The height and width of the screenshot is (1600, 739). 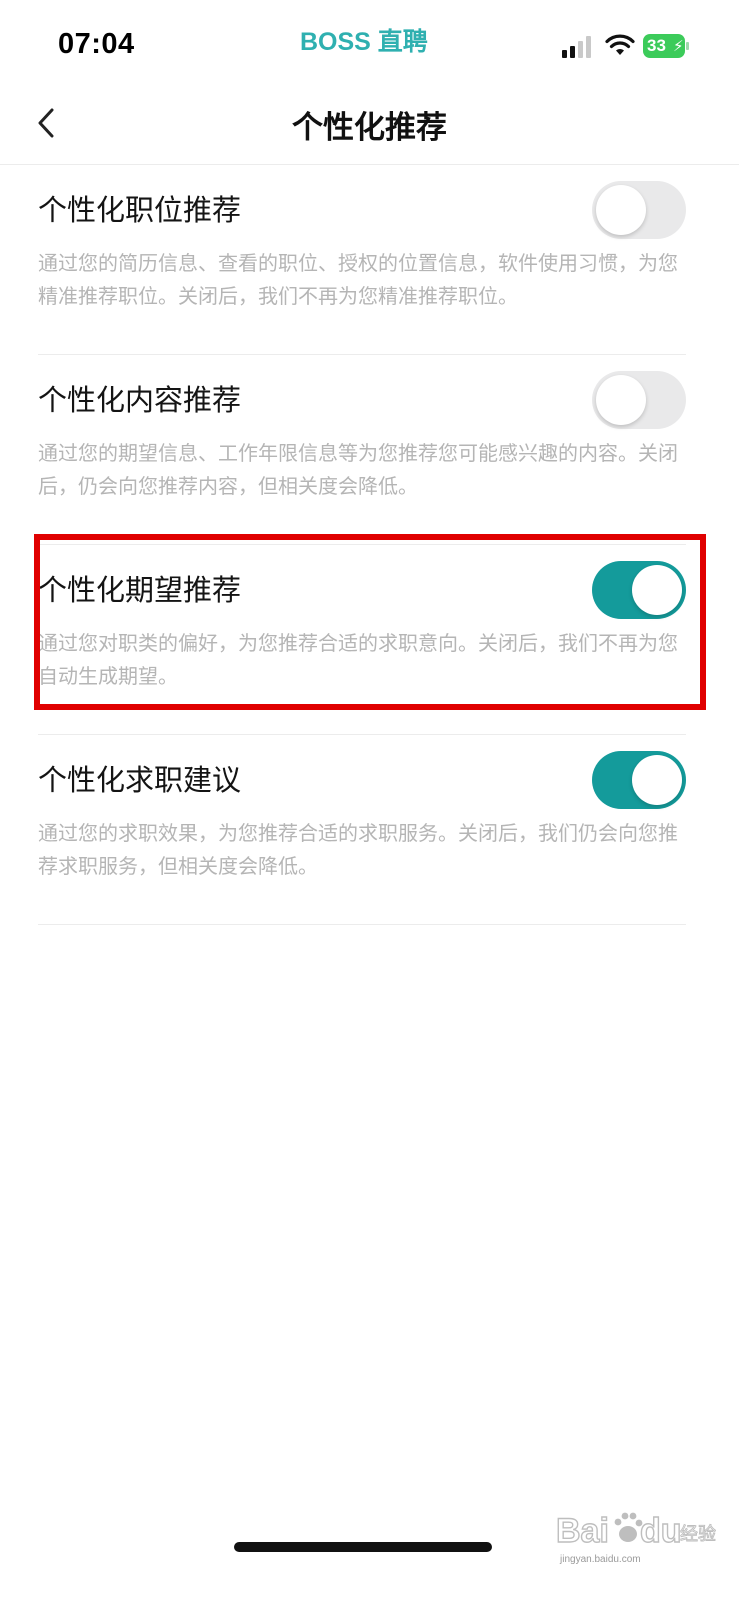 I want to click on setting-description: 通过您对职类的偏好，为您推荐合适的求职意向。关闭后，我们不再为您自动生成期望。, so click(x=358, y=659).